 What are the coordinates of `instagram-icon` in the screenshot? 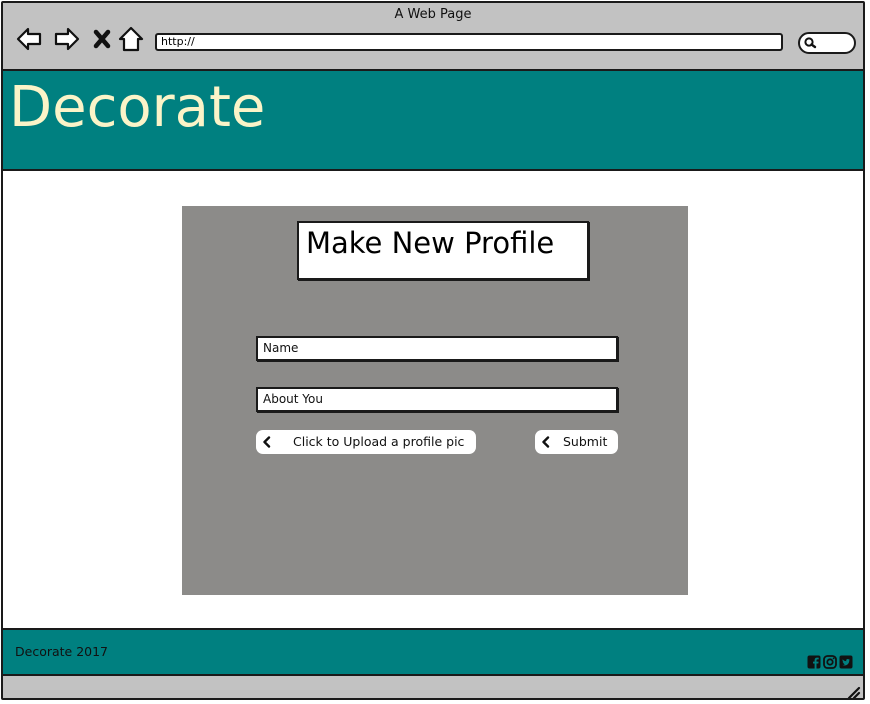 It's located at (830, 661).